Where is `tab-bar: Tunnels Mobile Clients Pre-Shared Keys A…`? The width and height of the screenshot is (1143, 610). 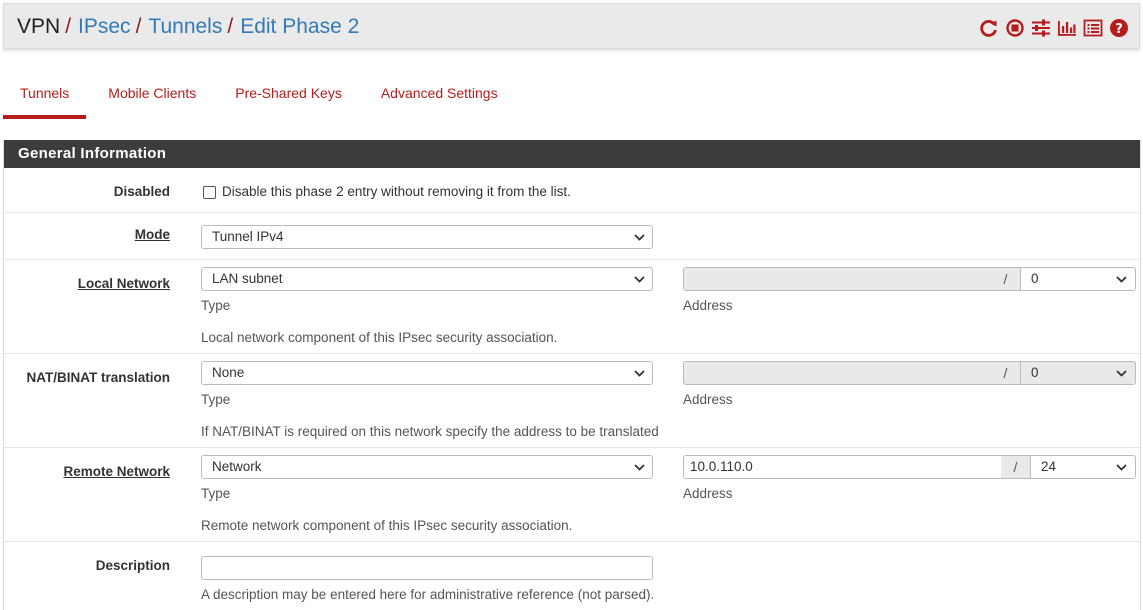 tab-bar: Tunnels Mobile Clients Pre-Shared Keys A… is located at coordinates (259, 99).